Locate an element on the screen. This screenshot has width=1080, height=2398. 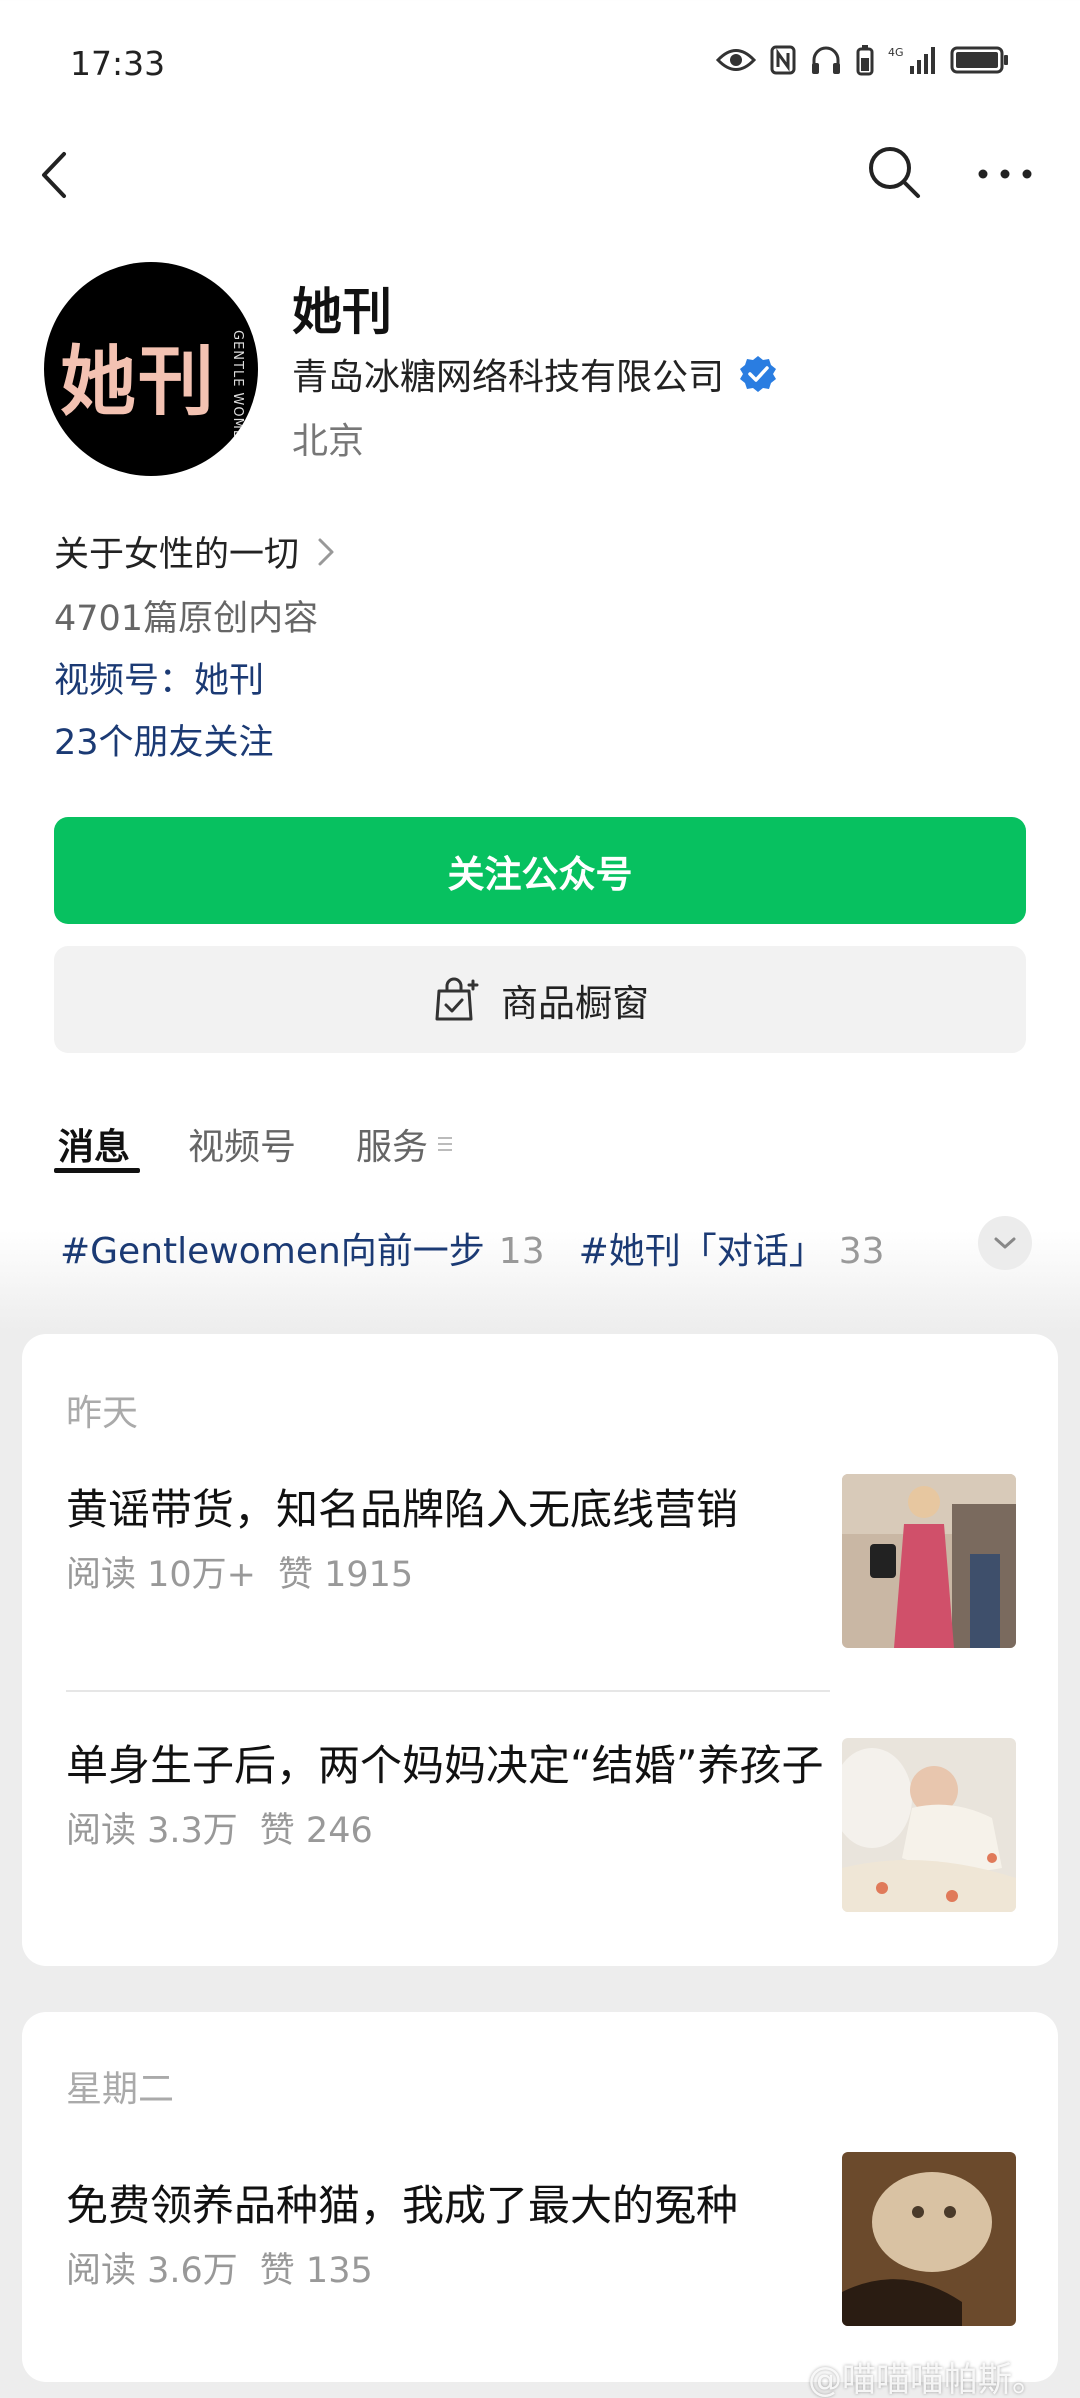
eye-icon is located at coordinates (736, 60).